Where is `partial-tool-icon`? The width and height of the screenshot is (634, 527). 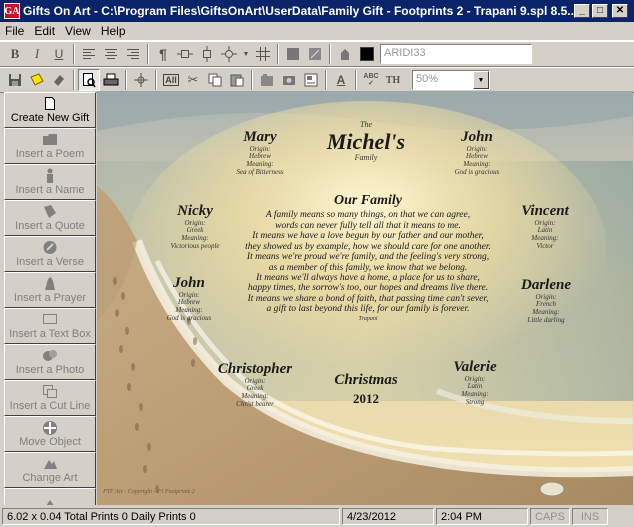
partial-tool-icon is located at coordinates (50, 498).